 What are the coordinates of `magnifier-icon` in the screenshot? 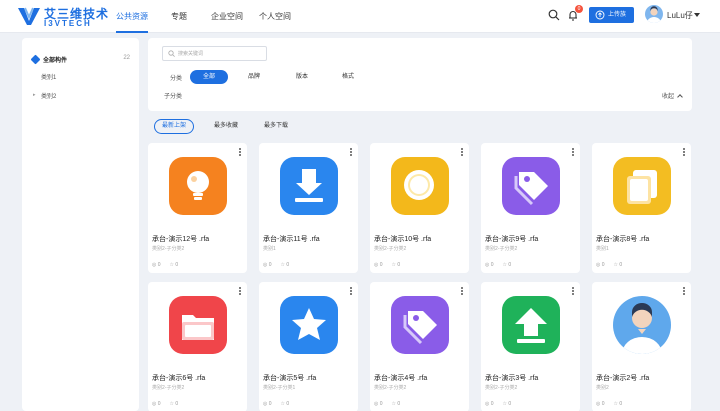 It's located at (420, 186).